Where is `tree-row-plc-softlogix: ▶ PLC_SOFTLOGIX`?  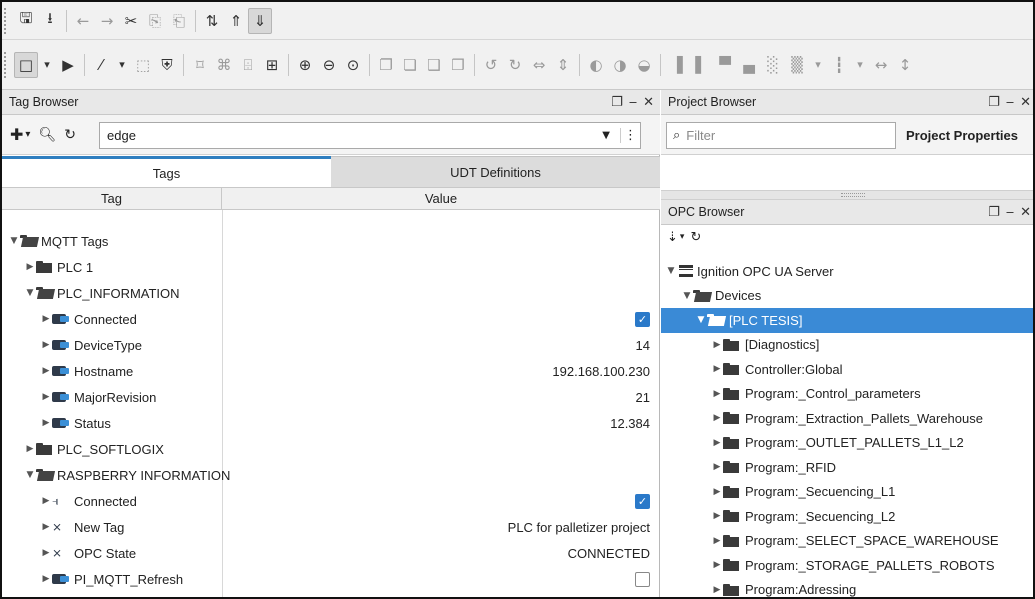 tree-row-plc-softlogix: ▶ PLC_SOFTLOGIX is located at coordinates (331, 449).